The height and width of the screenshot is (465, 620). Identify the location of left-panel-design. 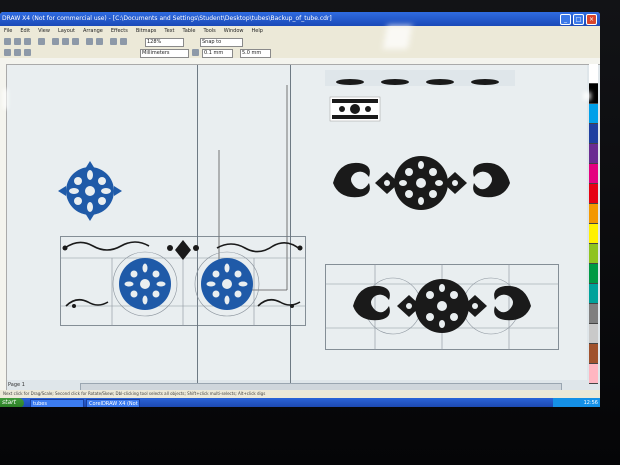
(183, 281).